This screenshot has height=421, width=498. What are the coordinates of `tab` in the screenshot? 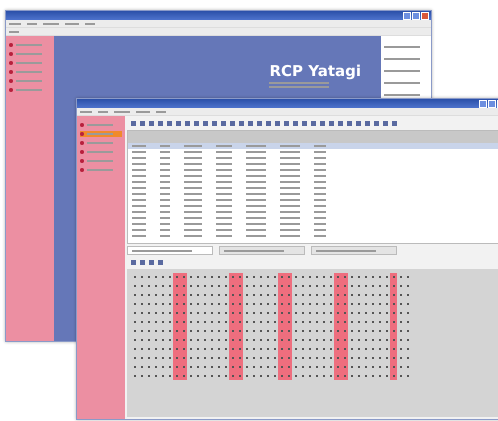 It's located at (170, 250).